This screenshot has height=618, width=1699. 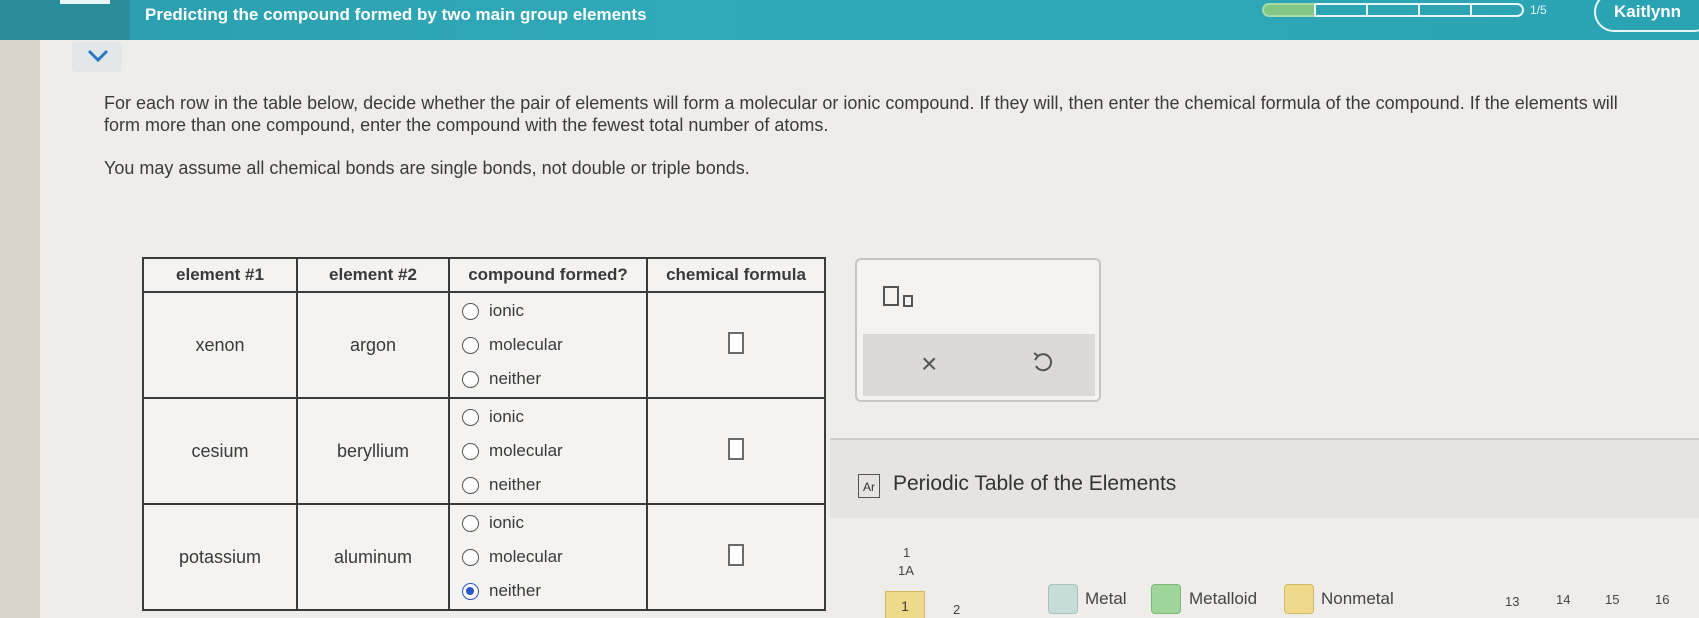 What do you see at coordinates (736, 275) in the screenshot?
I see `header-chemical-formula: chemical formula` at bounding box center [736, 275].